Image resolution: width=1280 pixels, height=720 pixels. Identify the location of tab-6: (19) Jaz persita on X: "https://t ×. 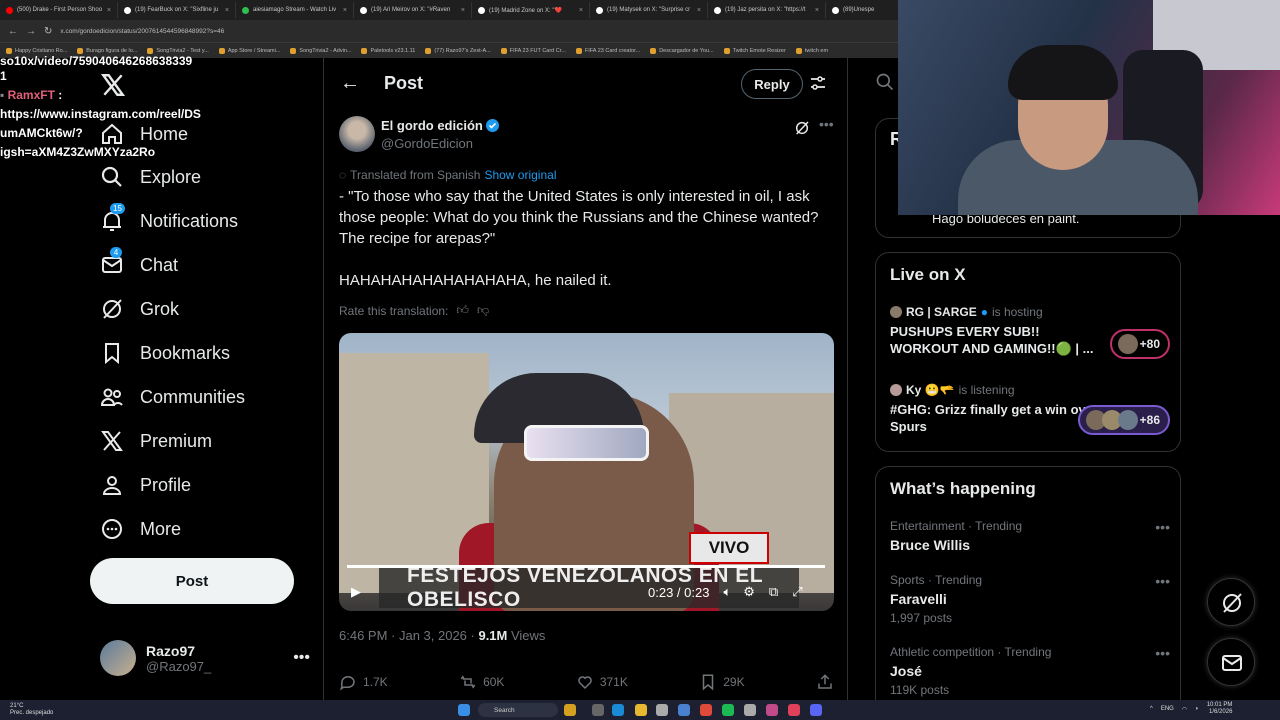
(767, 10).